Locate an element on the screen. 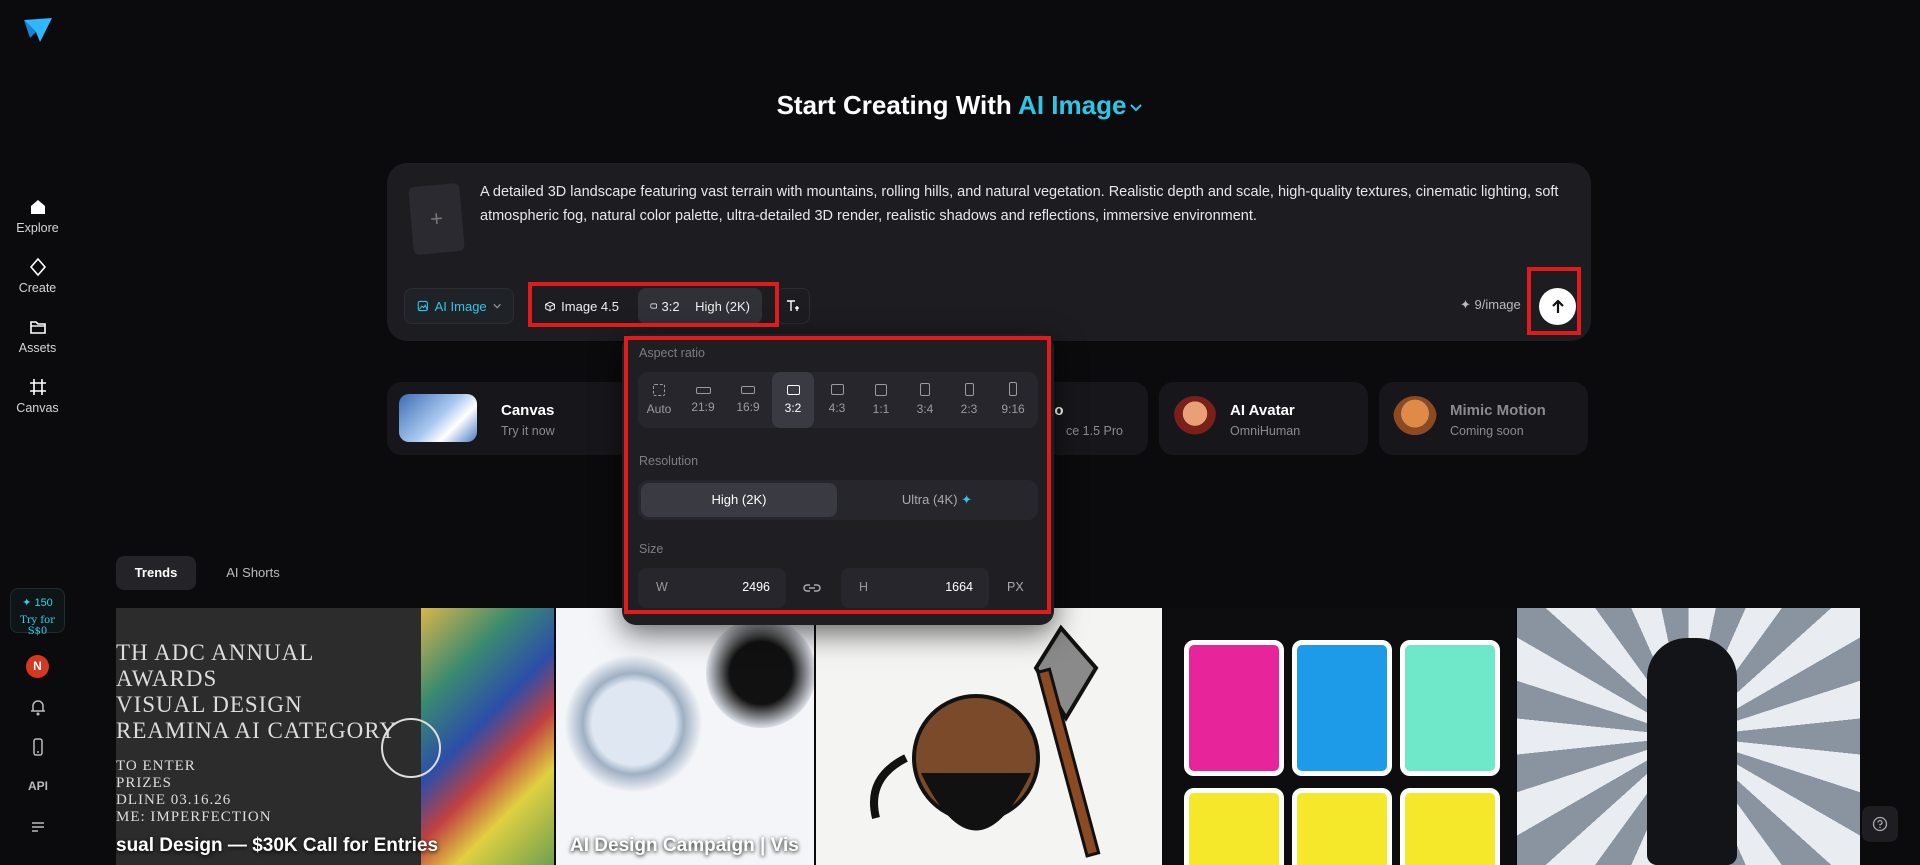  text-style-button is located at coordinates (793, 306).